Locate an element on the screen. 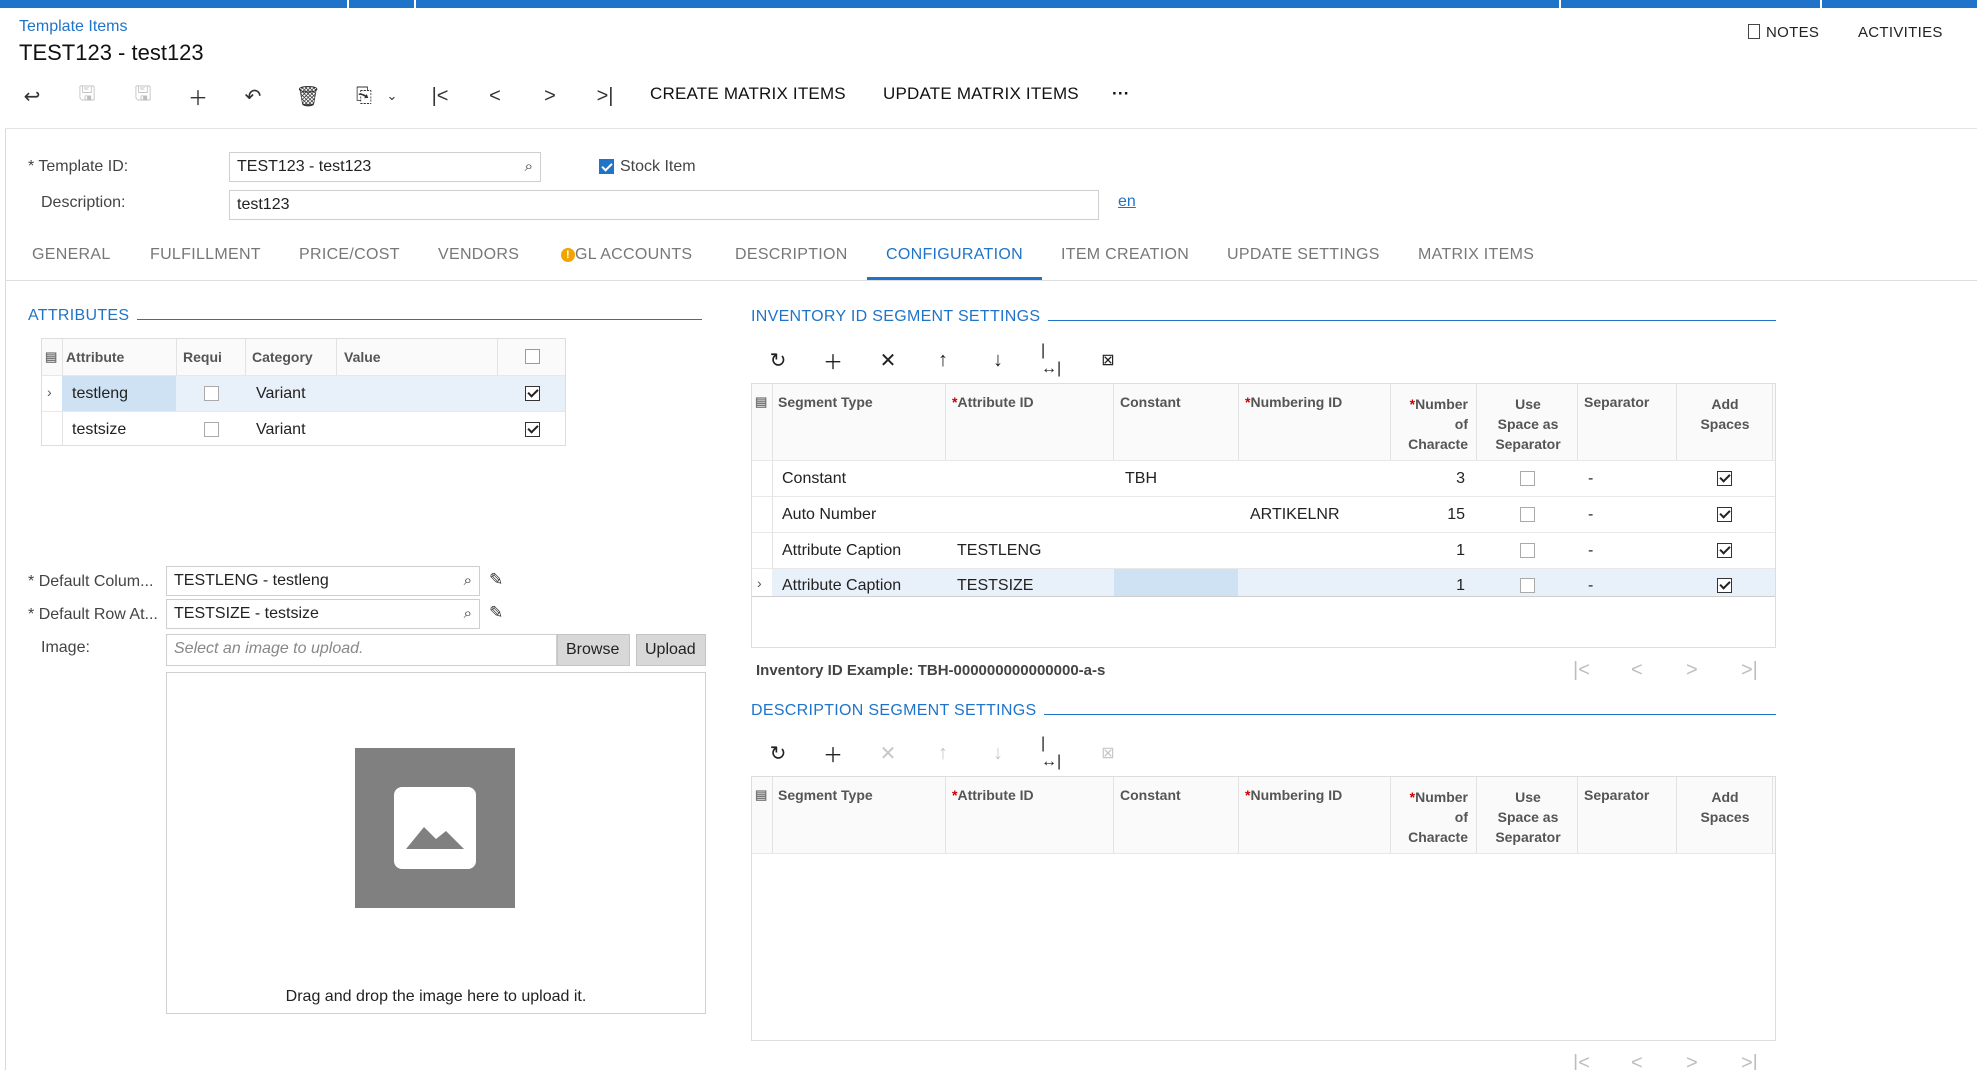 This screenshot has width=1977, height=1070. add-row-icon: ＋ is located at coordinates (833, 361).